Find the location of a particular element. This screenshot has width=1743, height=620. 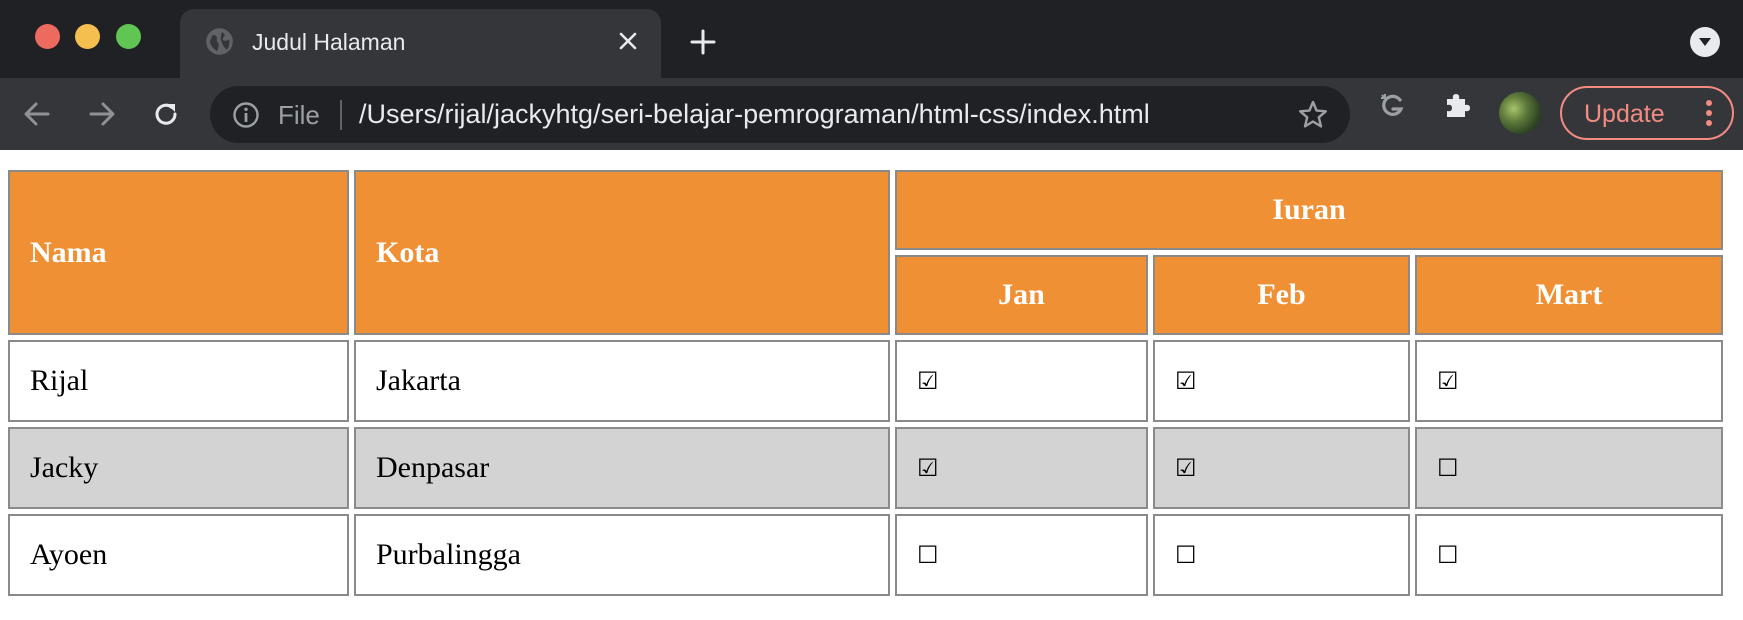

back-button is located at coordinates (37, 114).